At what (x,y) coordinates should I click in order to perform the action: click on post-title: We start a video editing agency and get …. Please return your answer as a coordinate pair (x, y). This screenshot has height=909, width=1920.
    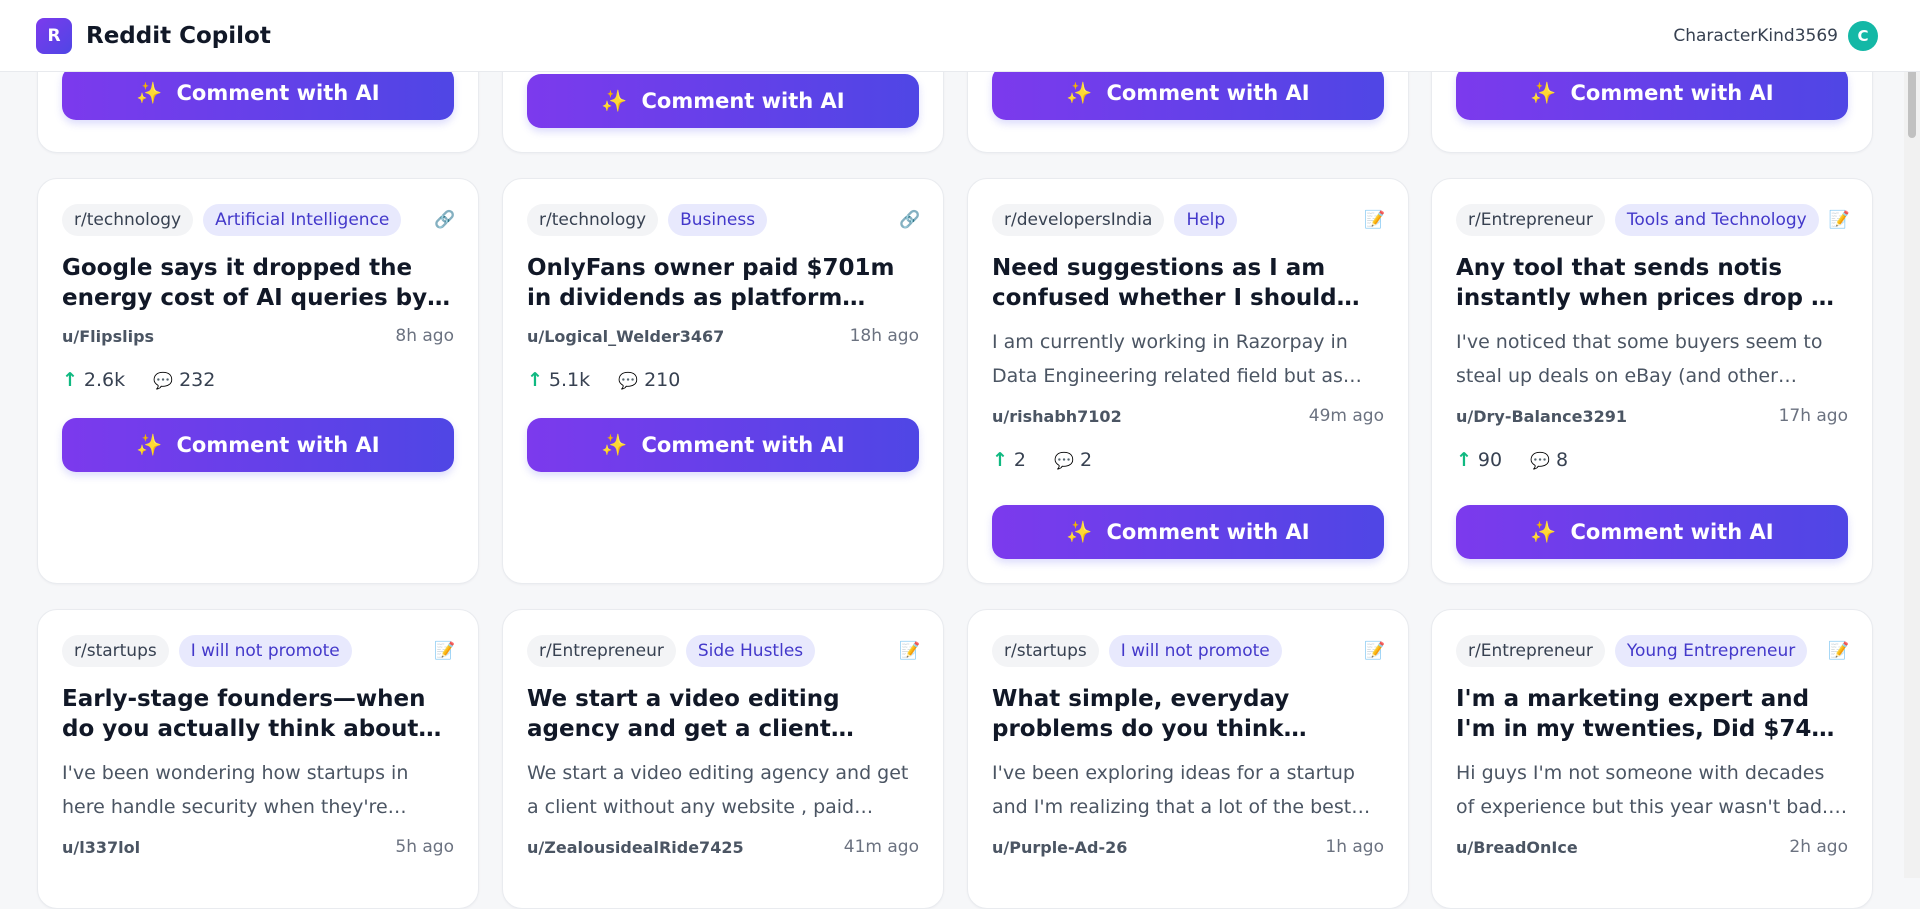
    Looking at the image, I should click on (723, 714).